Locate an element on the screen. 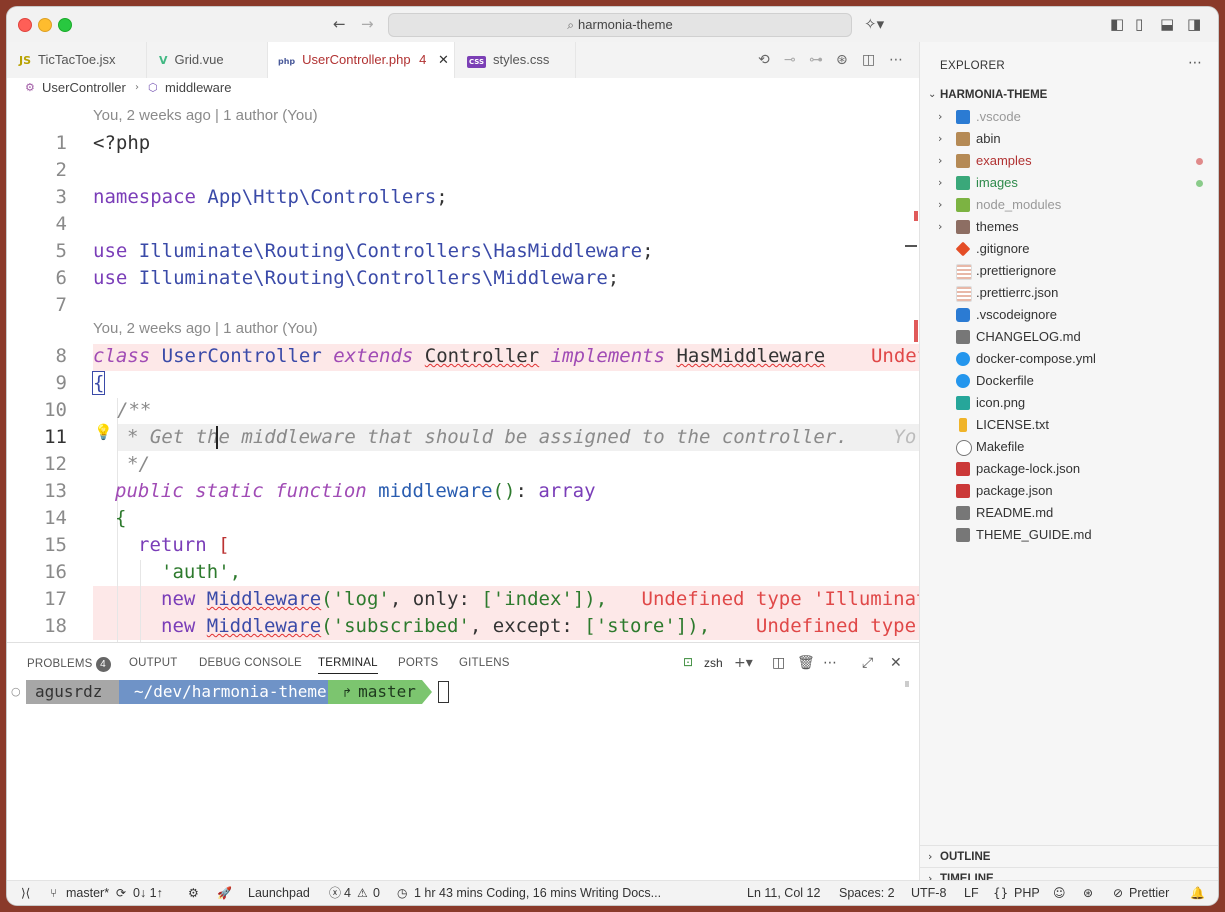 Image resolution: width=1225 pixels, height=912 pixels. remote-icon: ⟩⟨ is located at coordinates (25, 893).